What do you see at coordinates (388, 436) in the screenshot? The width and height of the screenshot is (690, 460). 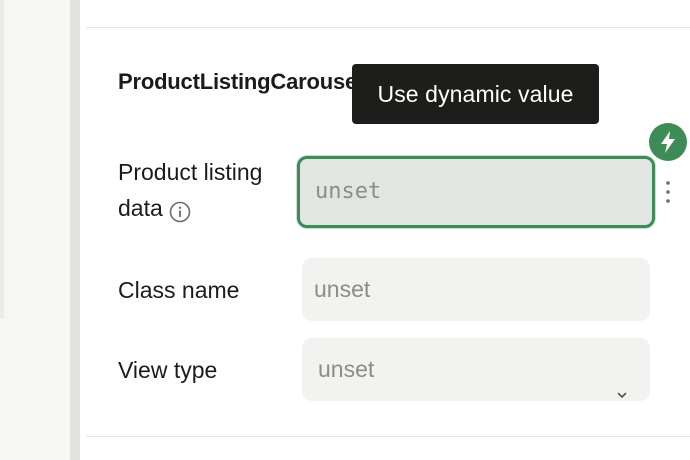 I see `section-separator-bottom` at bounding box center [388, 436].